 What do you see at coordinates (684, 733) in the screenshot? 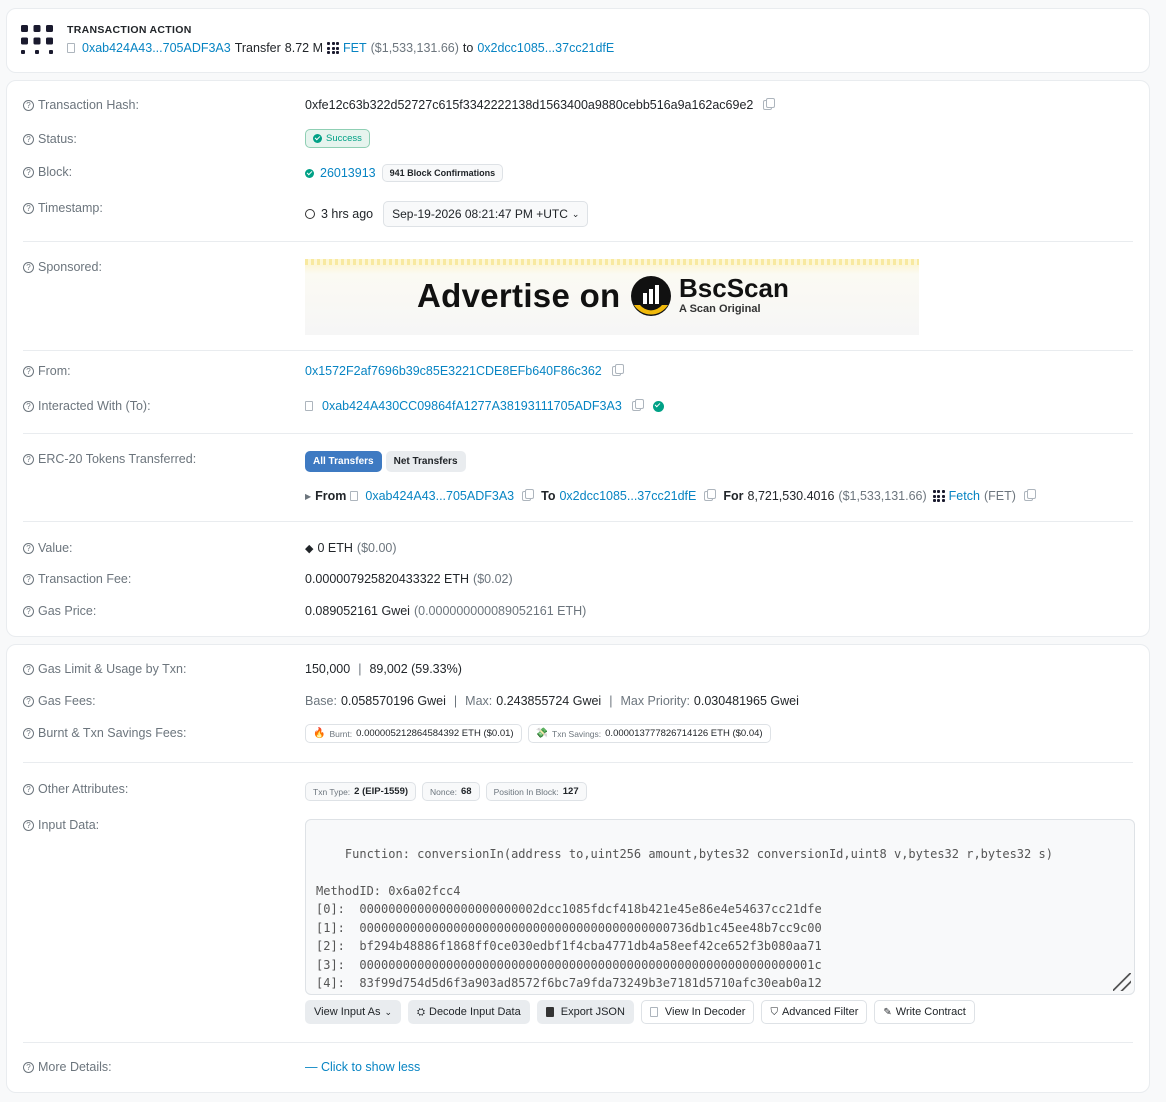
I see `savings-value: 0.000013777826714126 ETH ($0.04)` at bounding box center [684, 733].